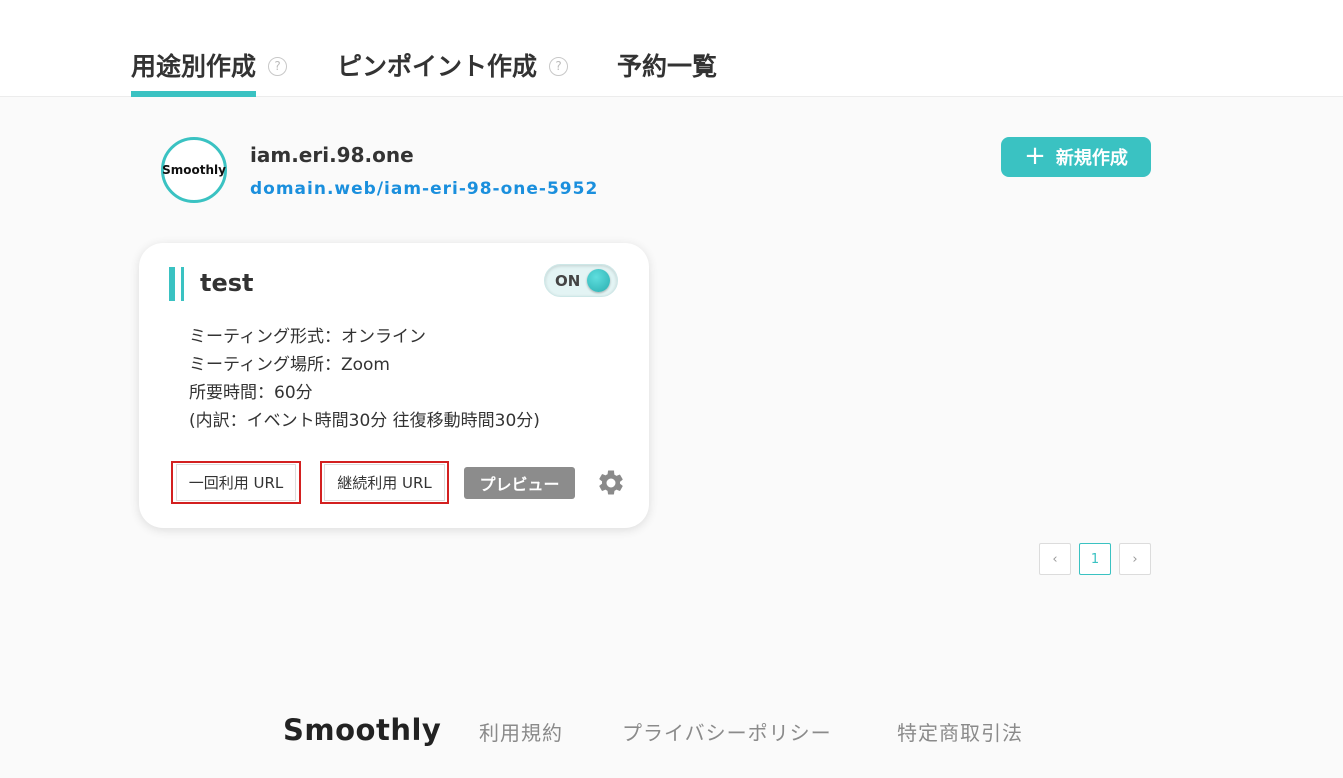  What do you see at coordinates (667, 66) in the screenshot?
I see `tab-label: 予約一覧` at bounding box center [667, 66].